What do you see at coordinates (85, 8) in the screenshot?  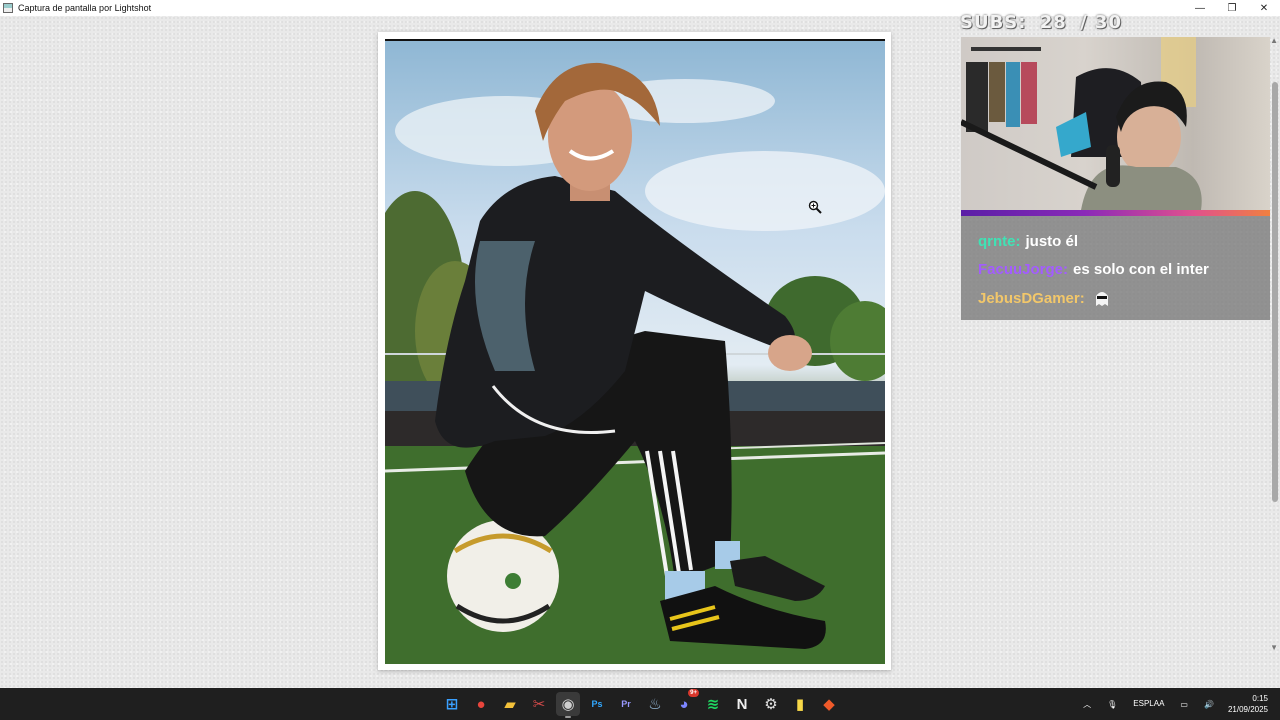 I see `window-title: Captura de pantalla por Lightshot` at bounding box center [85, 8].